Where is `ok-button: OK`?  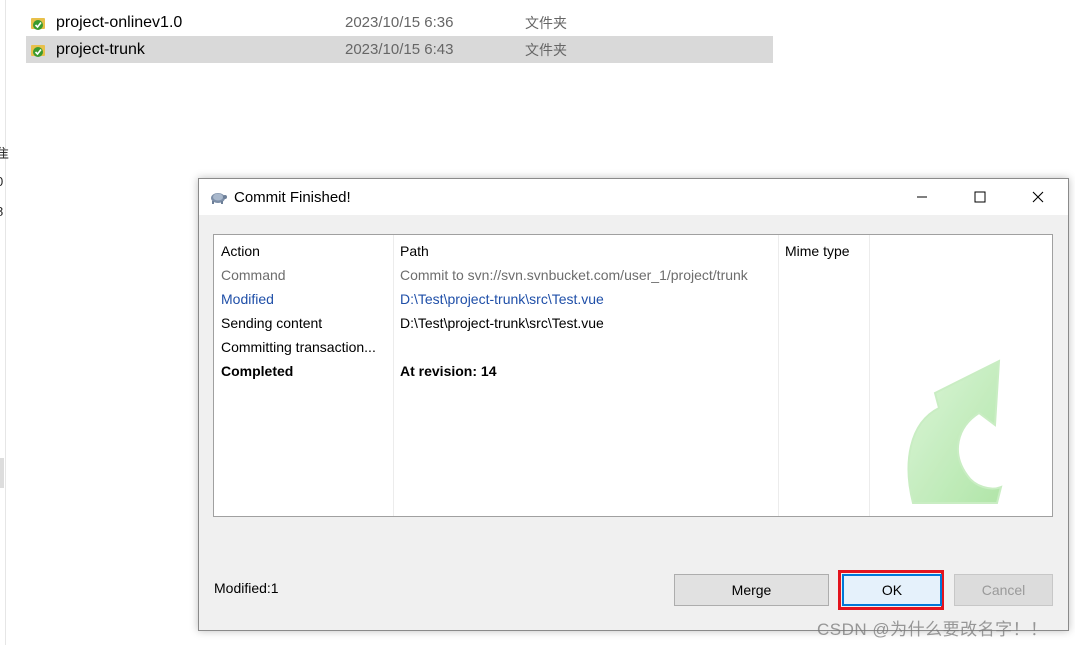 ok-button: OK is located at coordinates (892, 590).